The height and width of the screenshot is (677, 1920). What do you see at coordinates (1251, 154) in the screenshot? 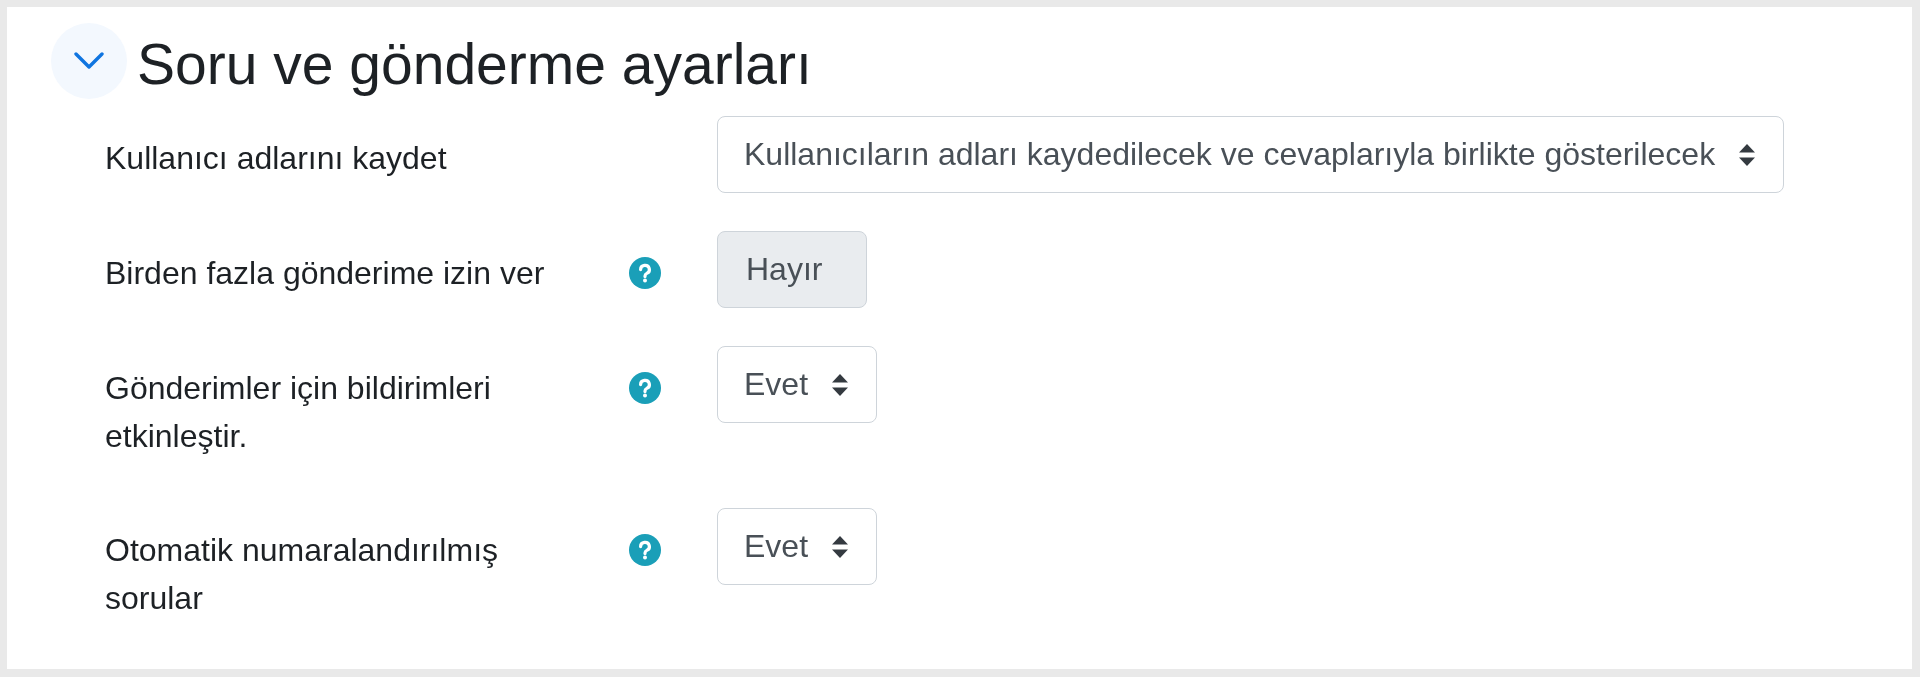
I see `dropdown-select: Kullanıcıların adları kaydedilecek ve cevaplarıyla birlikte gösterilecek` at bounding box center [1251, 154].